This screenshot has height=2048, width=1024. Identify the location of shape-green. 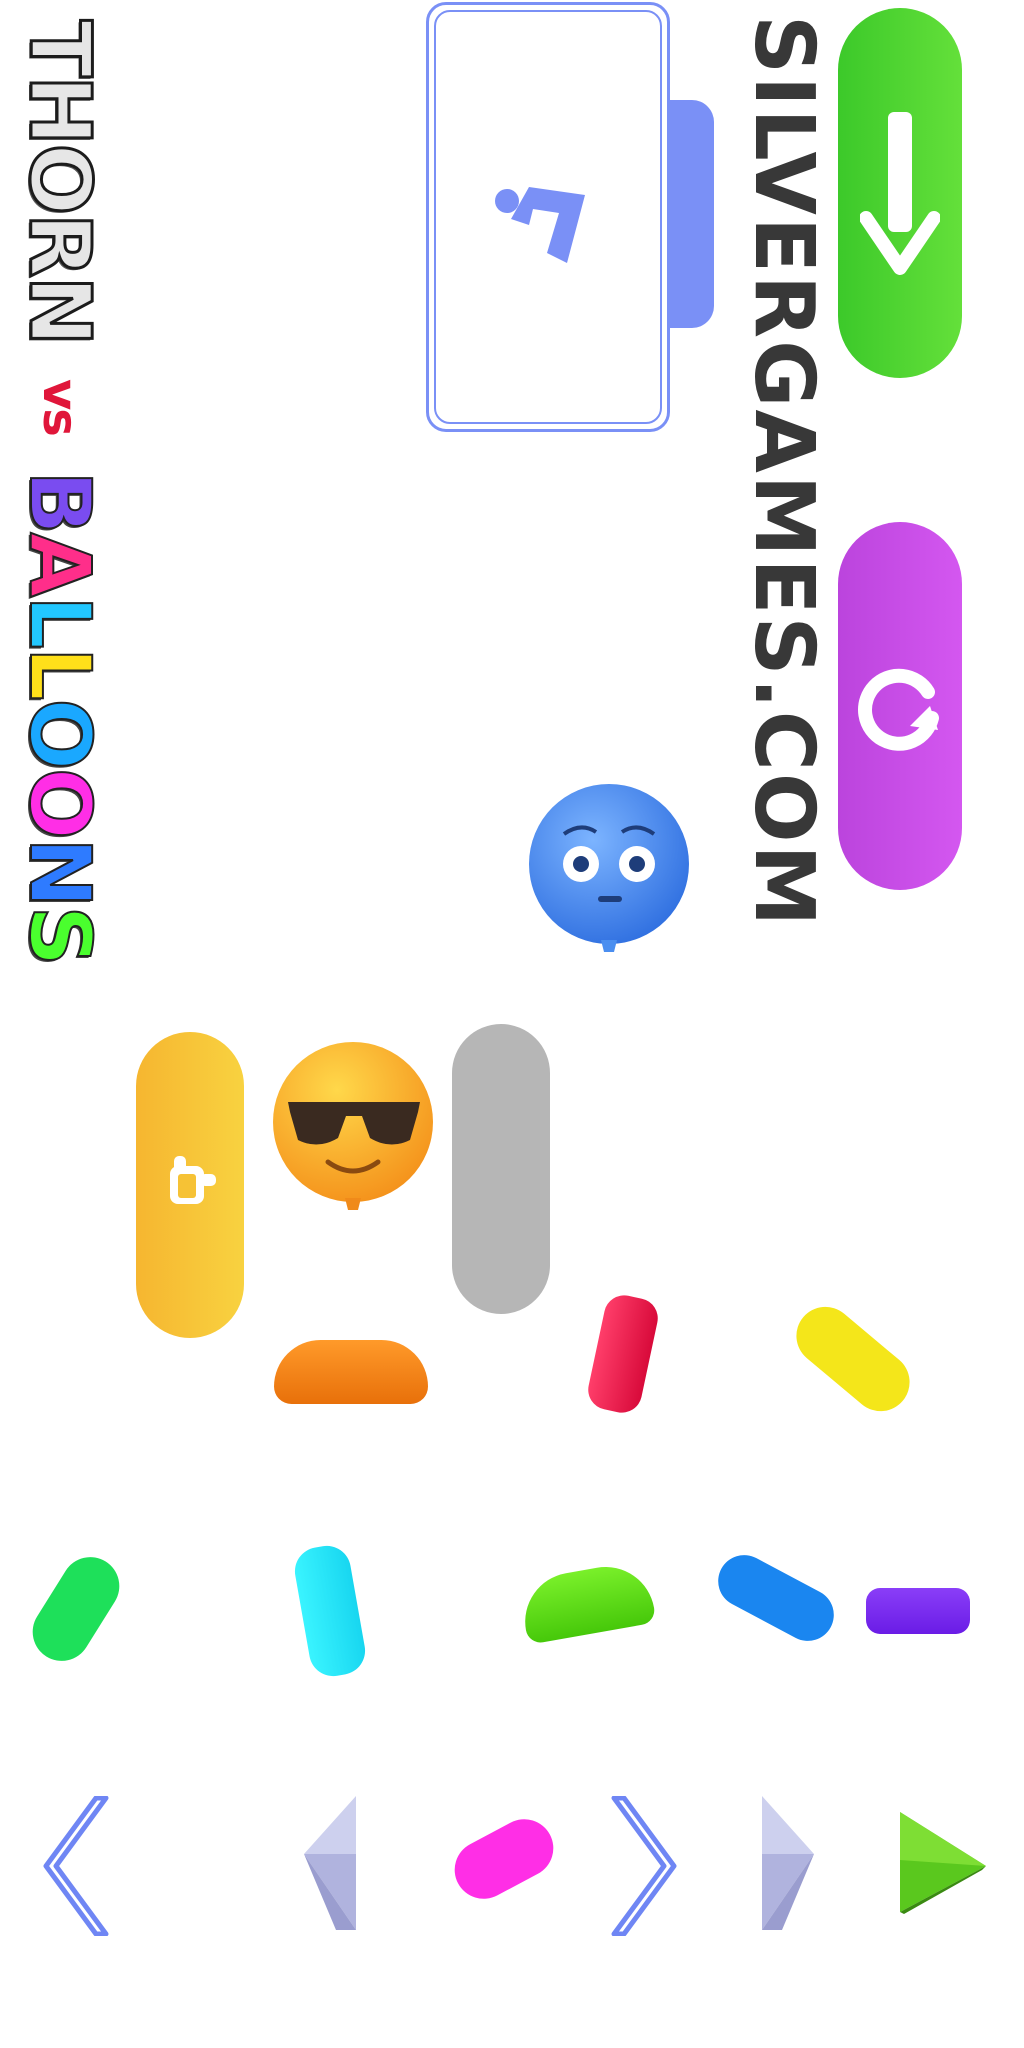
(76, 1609).